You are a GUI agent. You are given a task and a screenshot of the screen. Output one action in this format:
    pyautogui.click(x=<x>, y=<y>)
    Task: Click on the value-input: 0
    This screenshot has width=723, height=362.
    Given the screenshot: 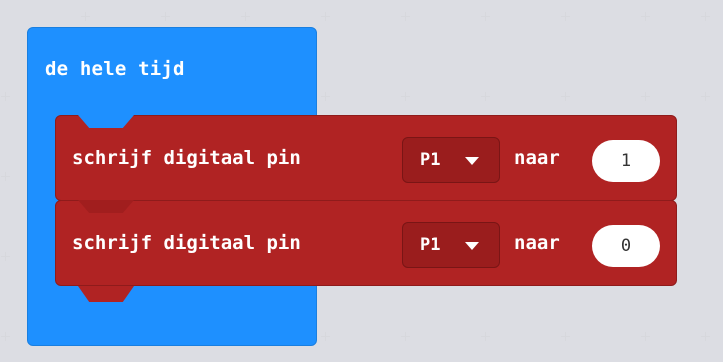 What is the action you would take?
    pyautogui.click(x=626, y=246)
    